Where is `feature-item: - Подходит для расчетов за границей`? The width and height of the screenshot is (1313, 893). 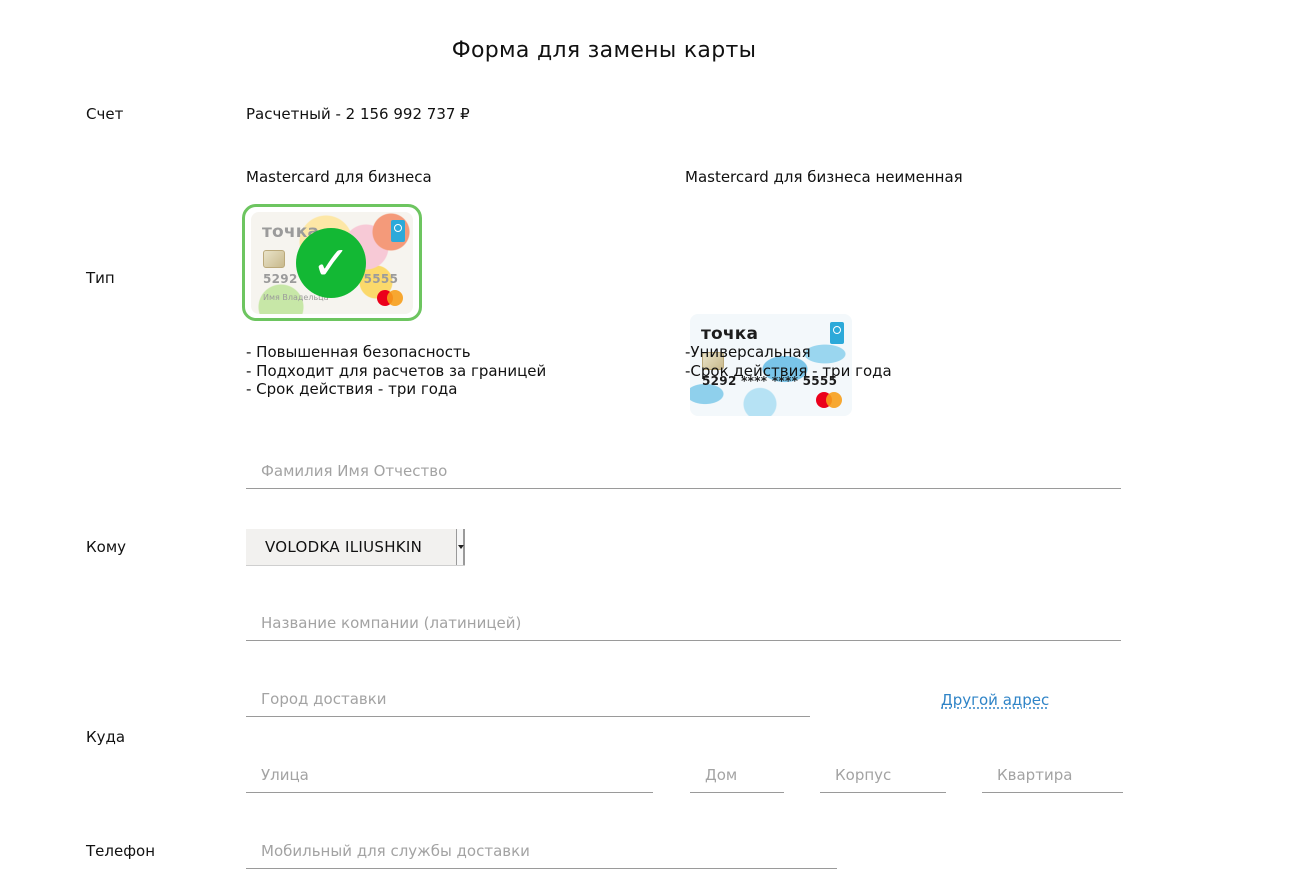
feature-item: - Подходит для расчетов за границей is located at coordinates (396, 370).